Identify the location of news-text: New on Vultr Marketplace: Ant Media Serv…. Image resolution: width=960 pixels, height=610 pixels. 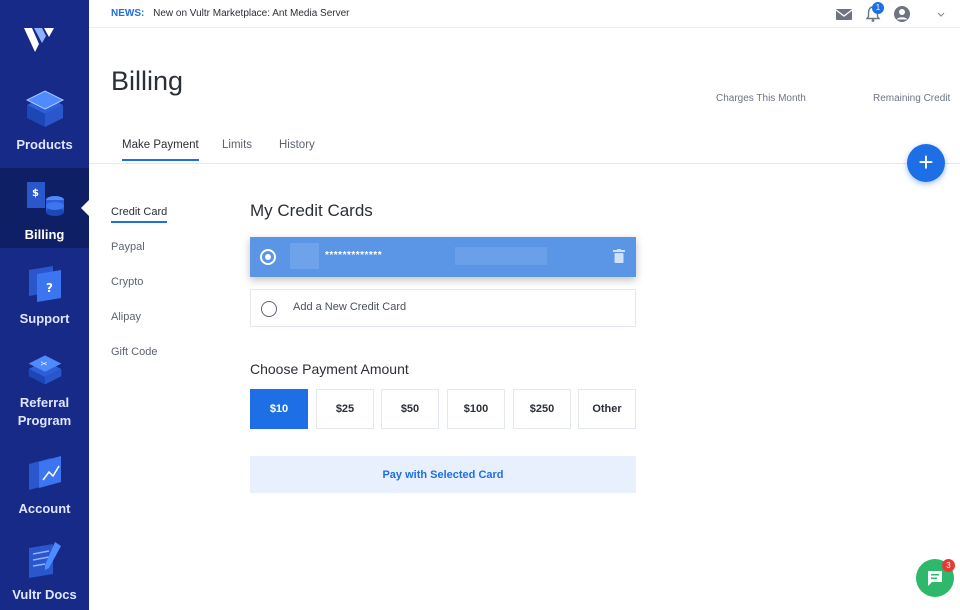
(251, 13).